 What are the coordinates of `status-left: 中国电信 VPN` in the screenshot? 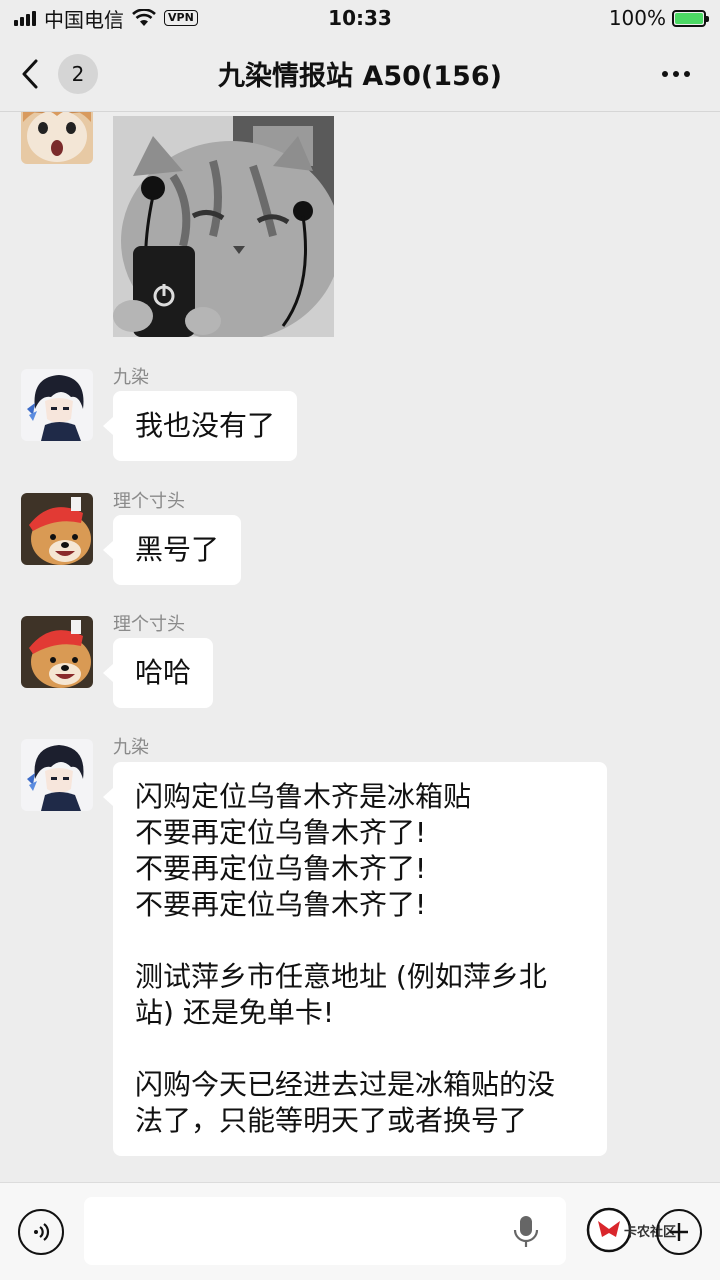 It's located at (106, 18).